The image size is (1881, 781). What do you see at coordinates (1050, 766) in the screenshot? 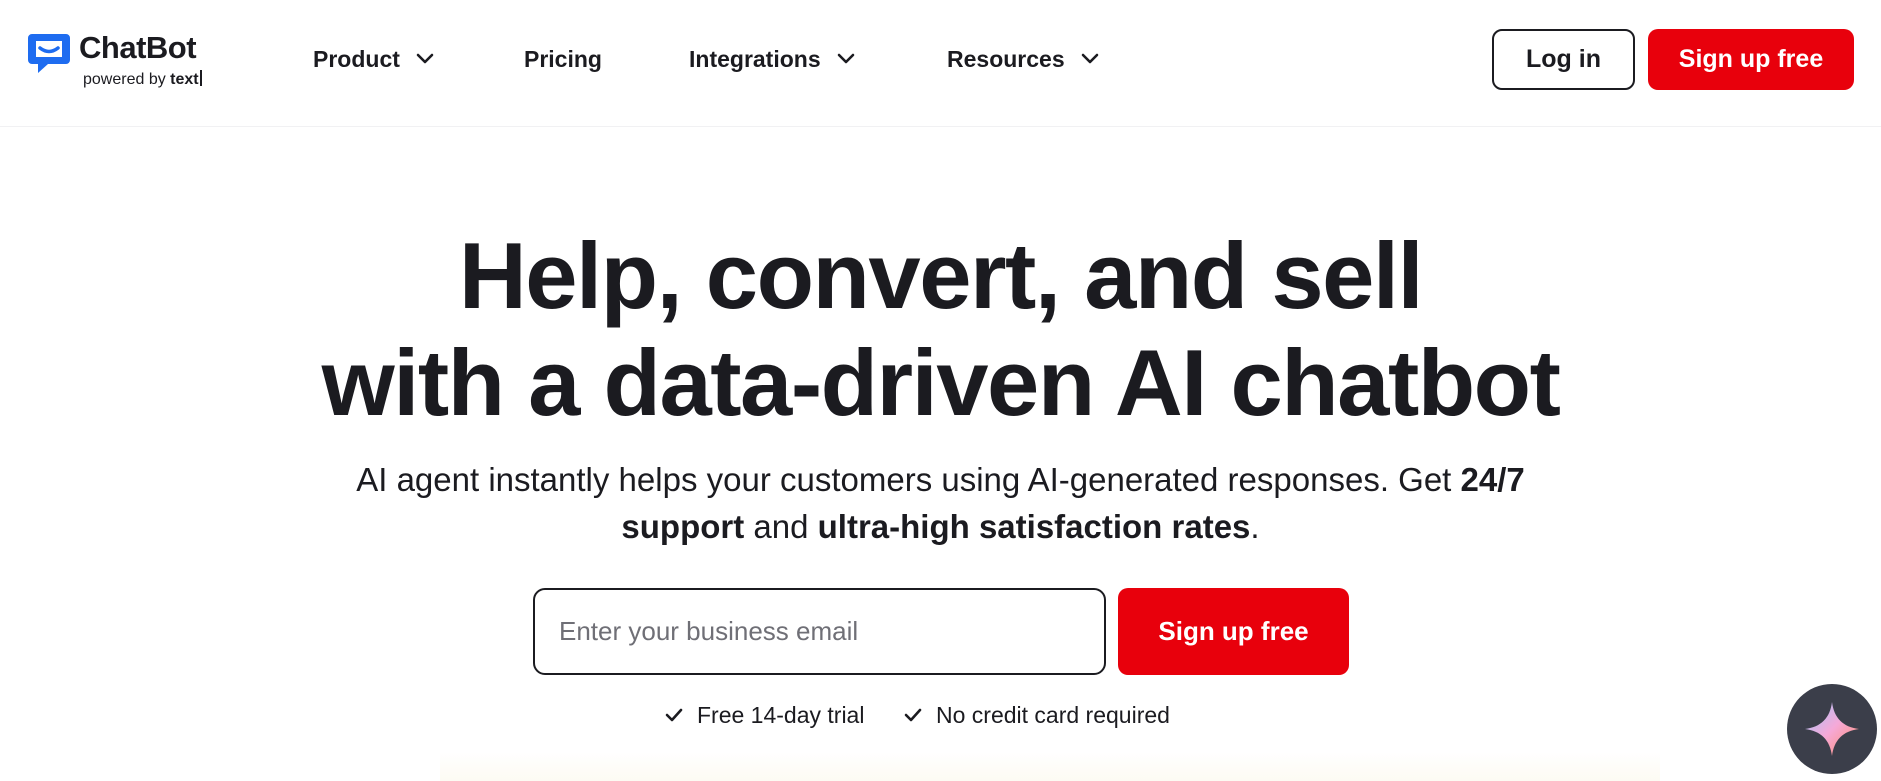
I see `hero-preview-fade` at bounding box center [1050, 766].